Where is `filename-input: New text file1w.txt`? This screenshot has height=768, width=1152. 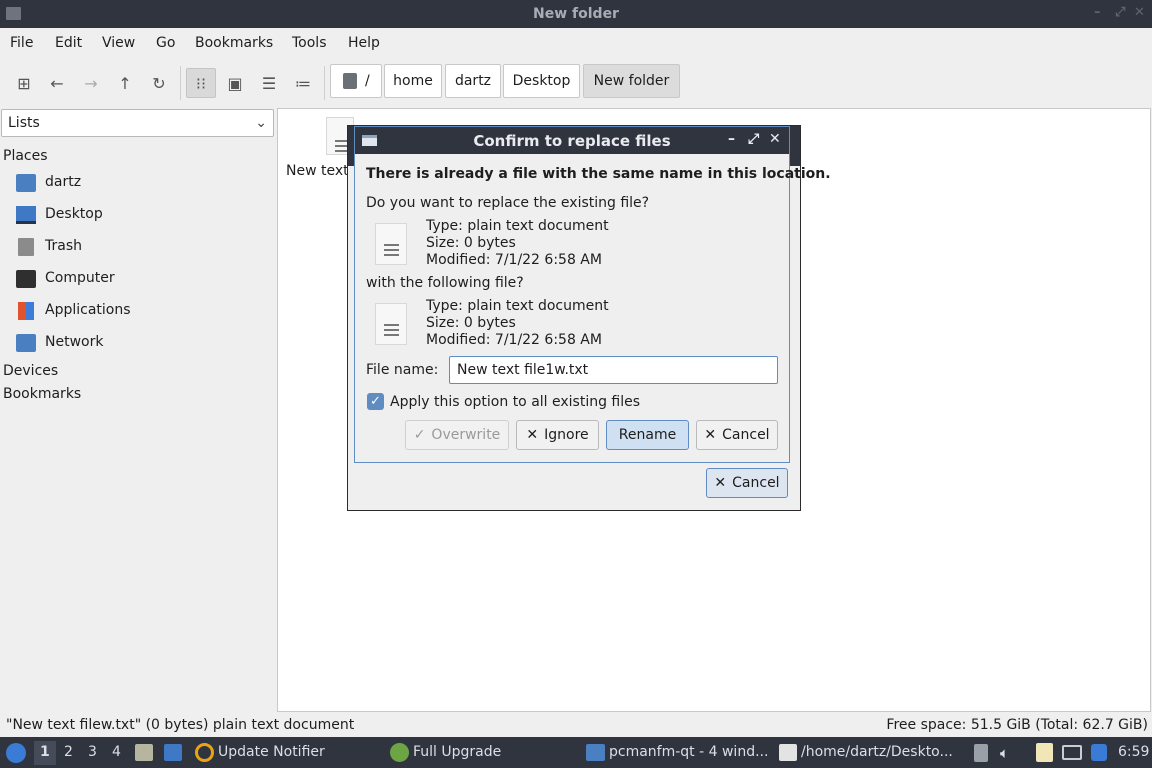
filename-input: New text file1w.txt is located at coordinates (613, 370).